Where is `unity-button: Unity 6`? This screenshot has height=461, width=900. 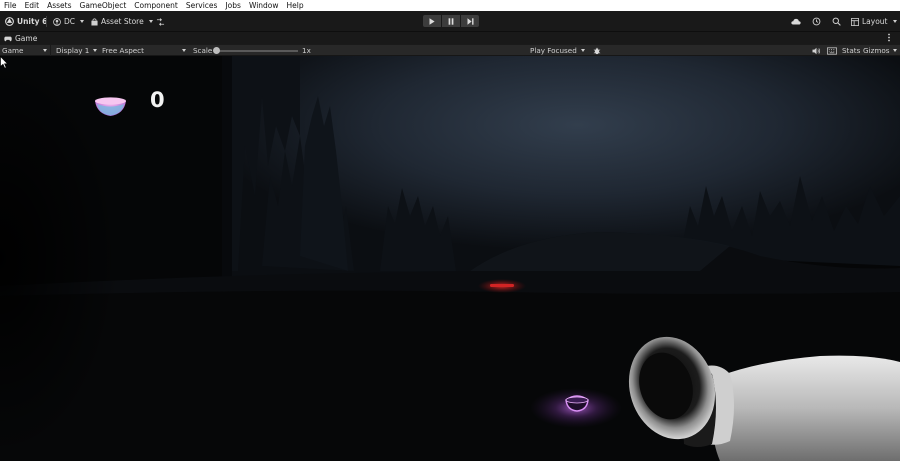 unity-button: Unity 6 is located at coordinates (26, 21).